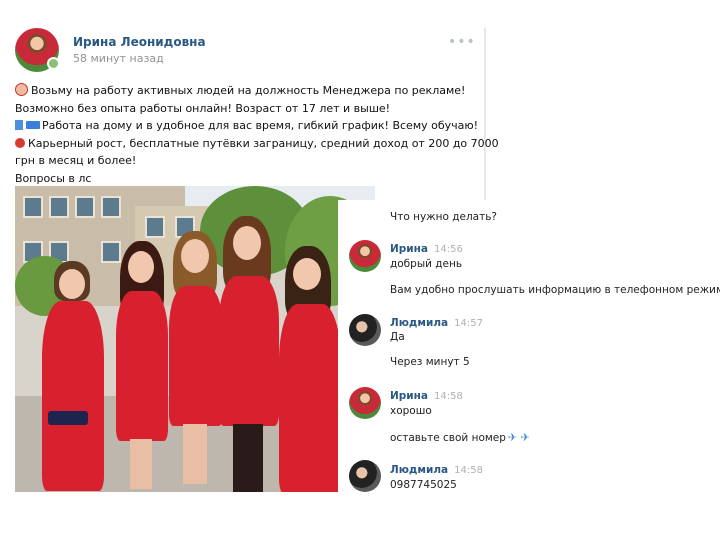 The width and height of the screenshot is (720, 540). Describe the element at coordinates (20, 142) in the screenshot. I see `red-circle-emoji-icon` at that location.